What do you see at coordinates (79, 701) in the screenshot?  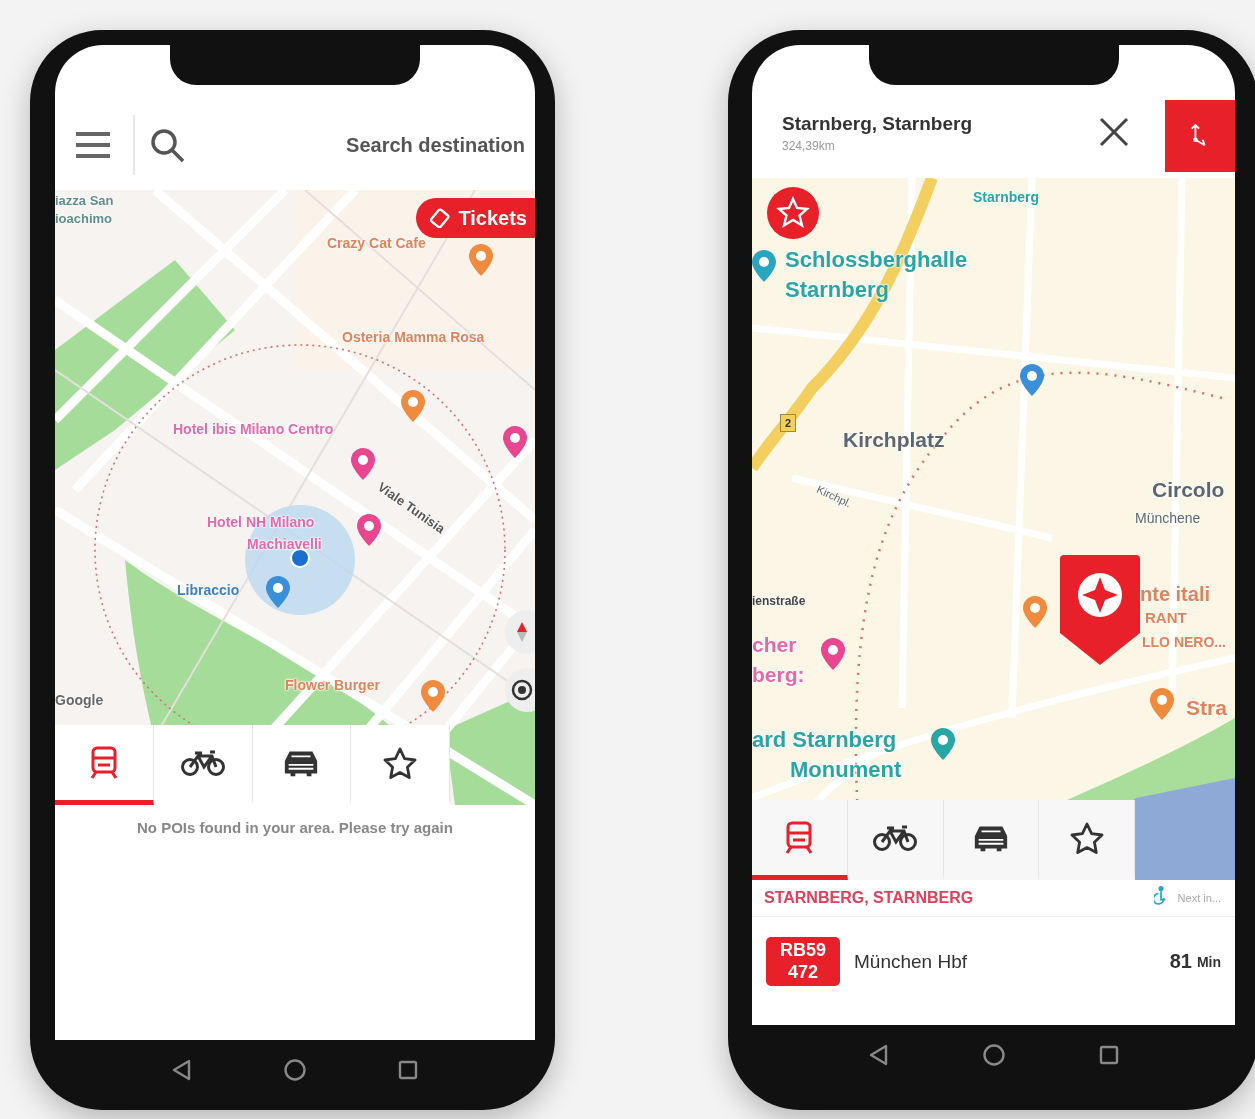 I see `map-label: Google` at bounding box center [79, 701].